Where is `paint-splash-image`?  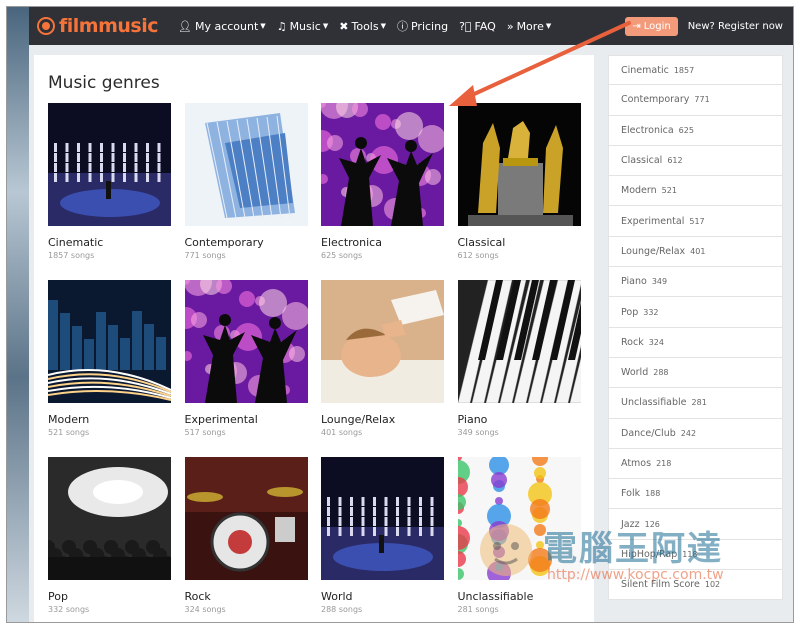
paint-splash-image is located at coordinates (519, 518).